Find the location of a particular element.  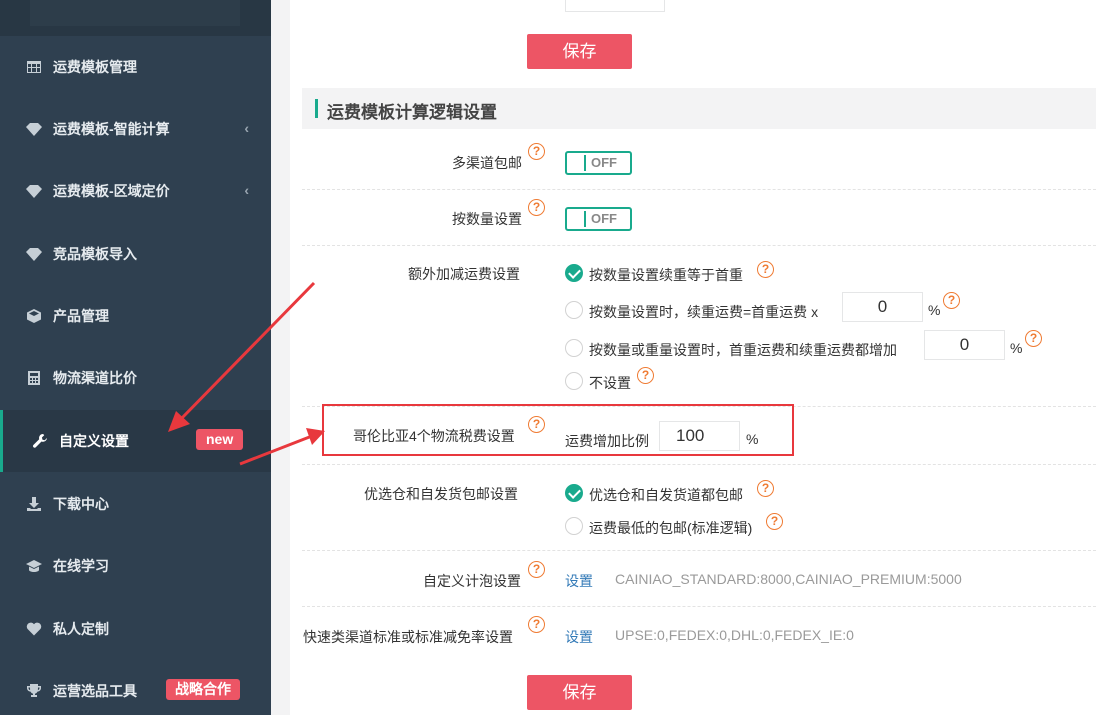

wrench-icon is located at coordinates (40, 441).